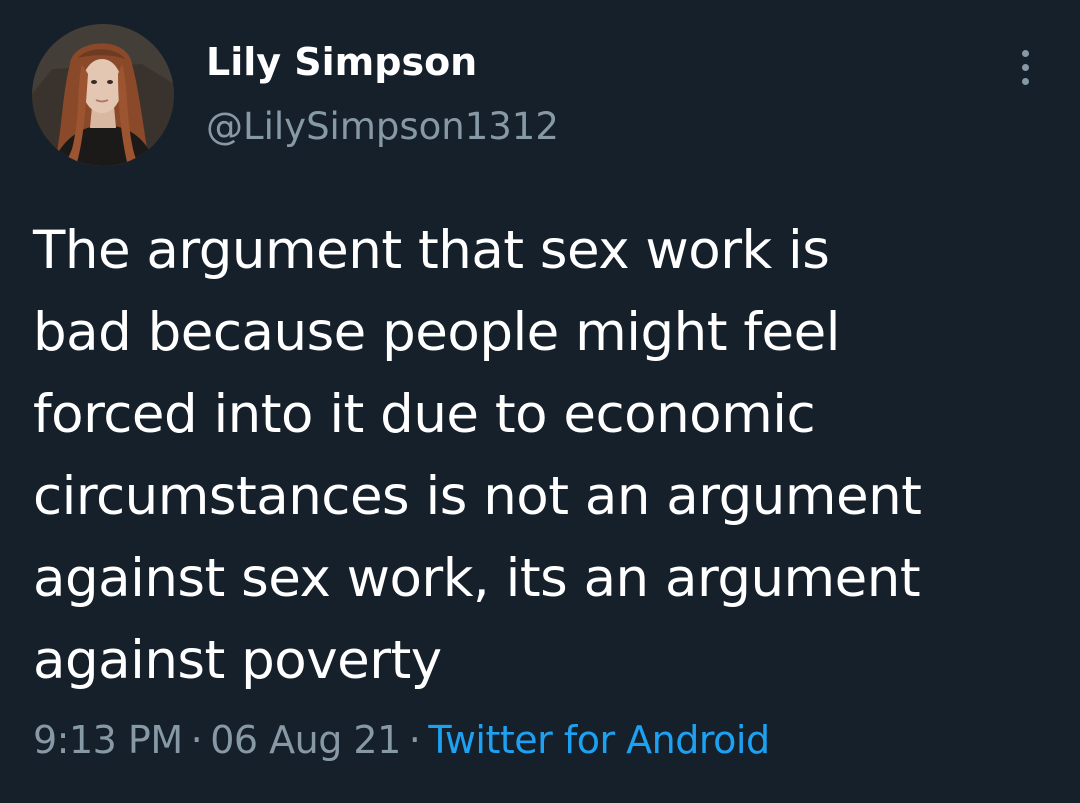 This screenshot has width=1080, height=803. What do you see at coordinates (1026, 67) in the screenshot?
I see `more-options-button` at bounding box center [1026, 67].